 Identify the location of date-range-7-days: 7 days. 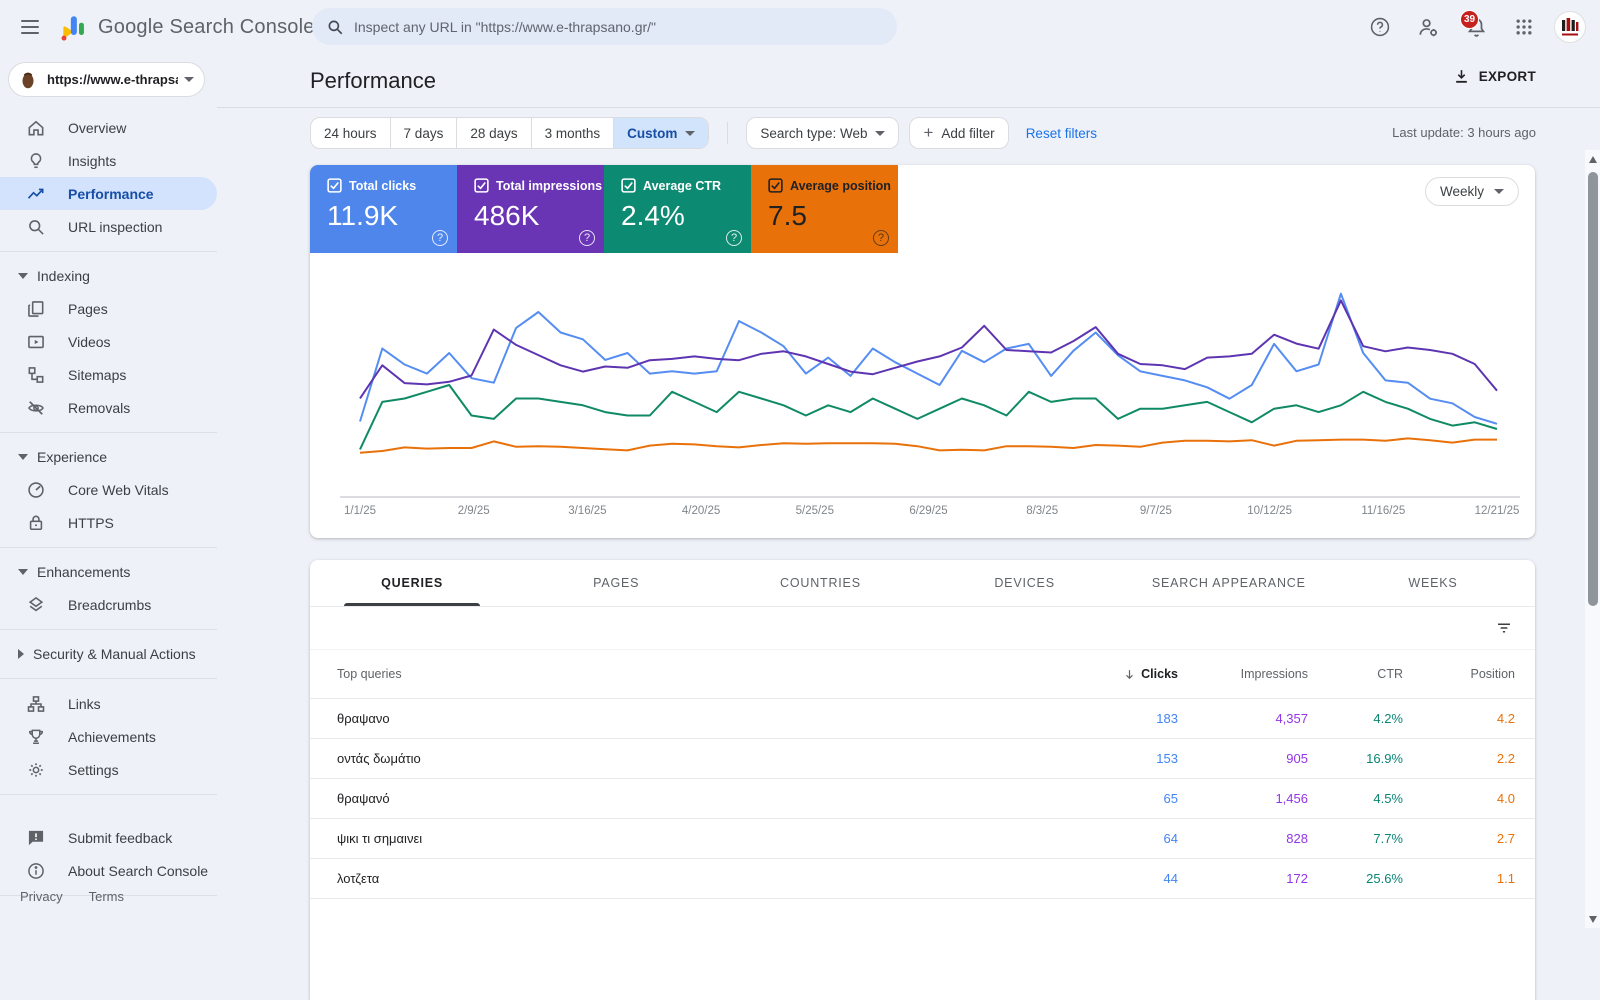
(424, 133).